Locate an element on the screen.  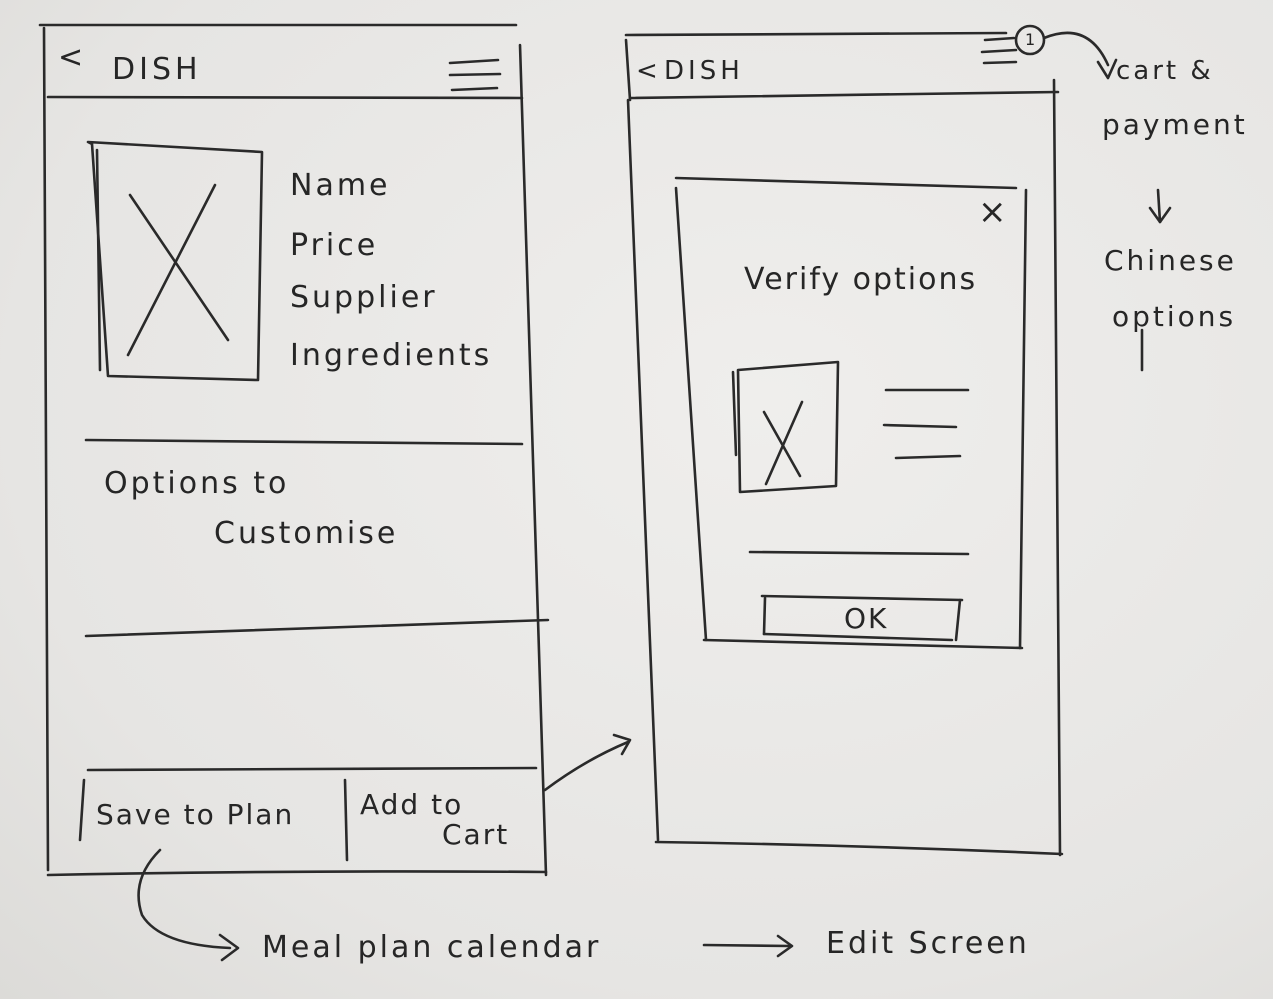
save-to-plan-label: Save to Plan is located at coordinates (195, 814).